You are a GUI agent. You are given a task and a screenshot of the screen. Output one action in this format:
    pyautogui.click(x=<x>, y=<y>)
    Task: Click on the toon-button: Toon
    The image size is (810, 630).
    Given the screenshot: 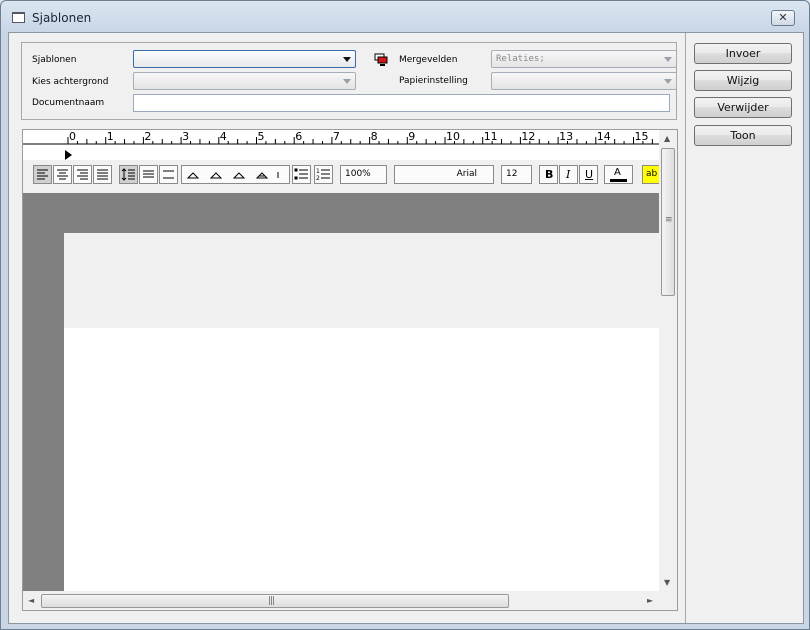 What is the action you would take?
    pyautogui.click(x=743, y=135)
    